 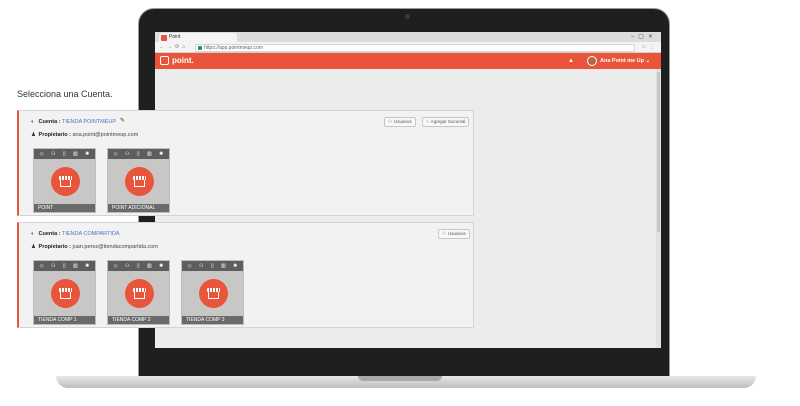 I want to click on owner-row: ♟ Propietario : ana.point@pointmeup.com, so click(x=84, y=135).